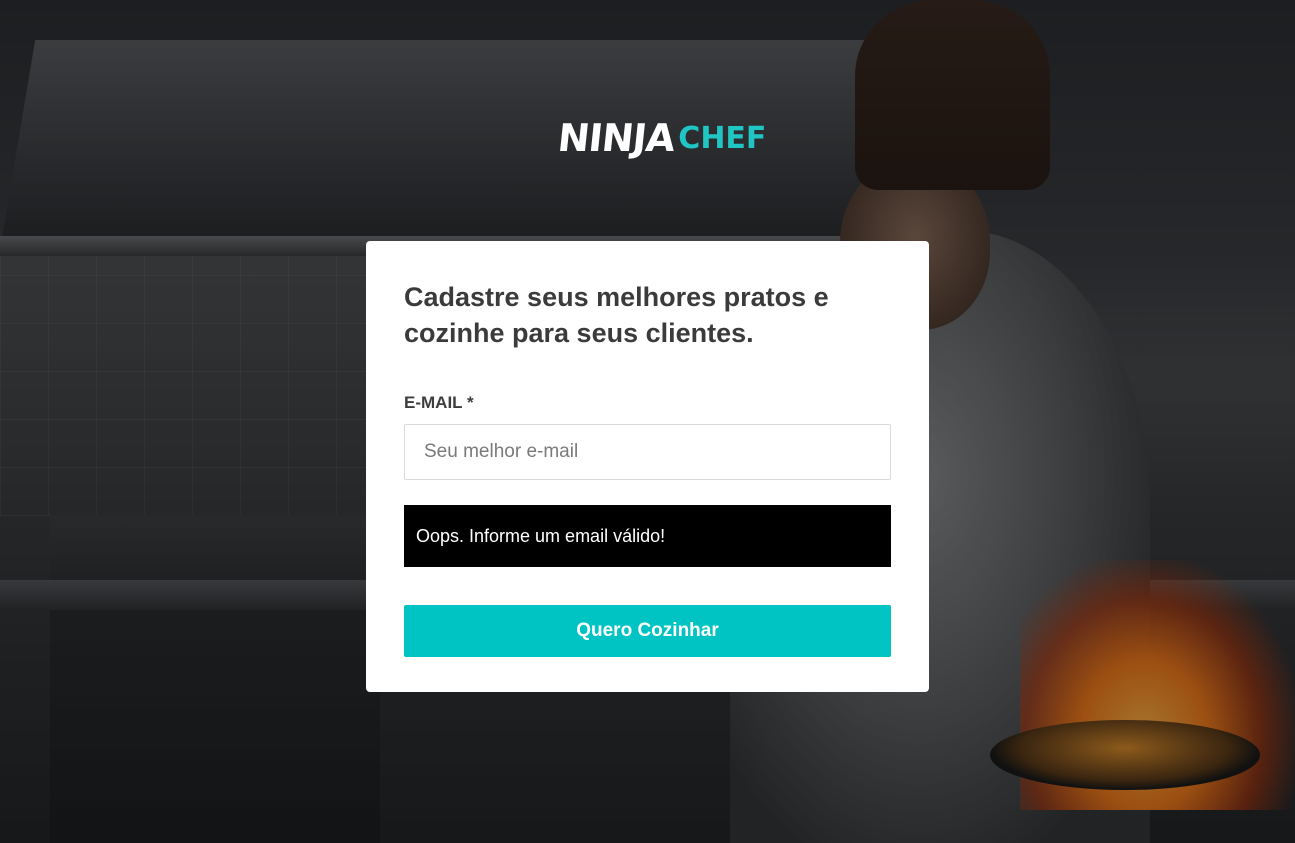  What do you see at coordinates (647, 536) in the screenshot?
I see `error-message: Oops. Informe um email válido!` at bounding box center [647, 536].